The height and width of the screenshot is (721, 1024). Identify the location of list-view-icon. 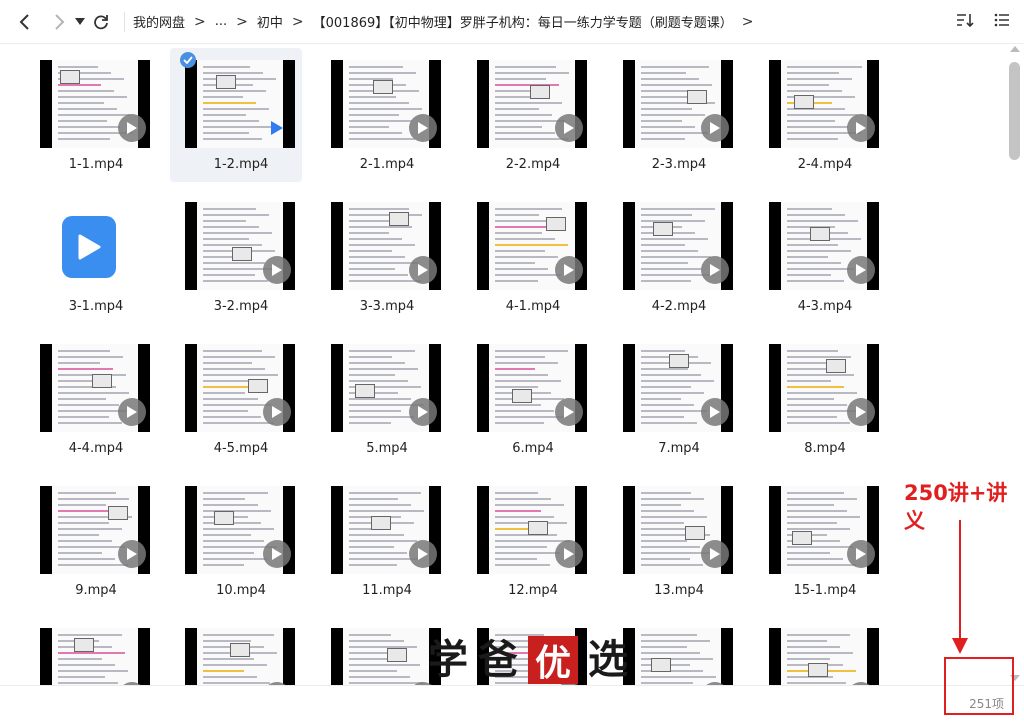
(1001, 20).